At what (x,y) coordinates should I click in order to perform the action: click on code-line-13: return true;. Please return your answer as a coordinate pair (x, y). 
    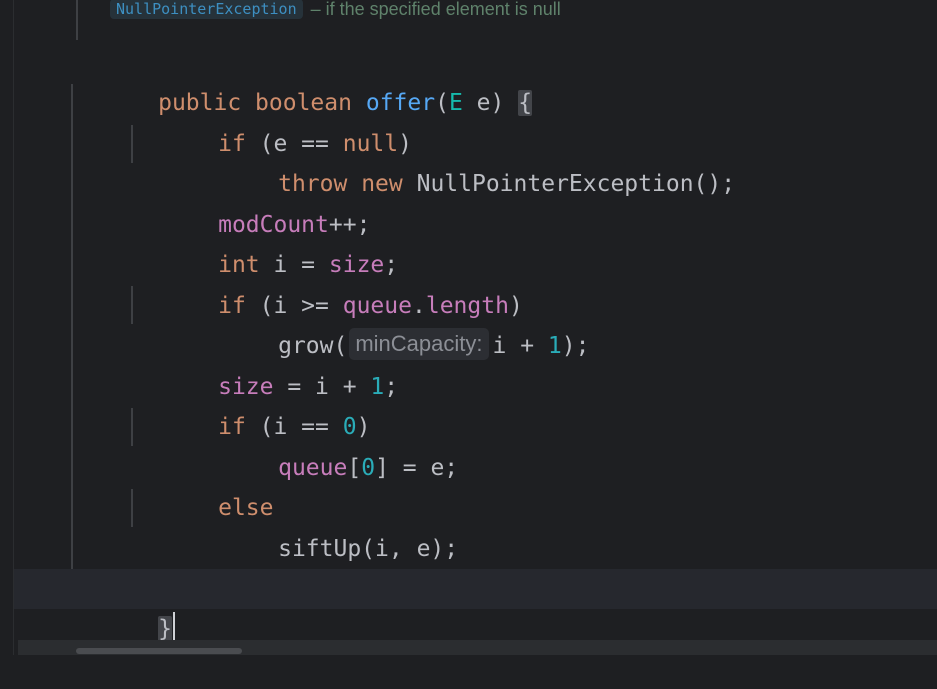
    Looking at the image, I should click on (475, 565).